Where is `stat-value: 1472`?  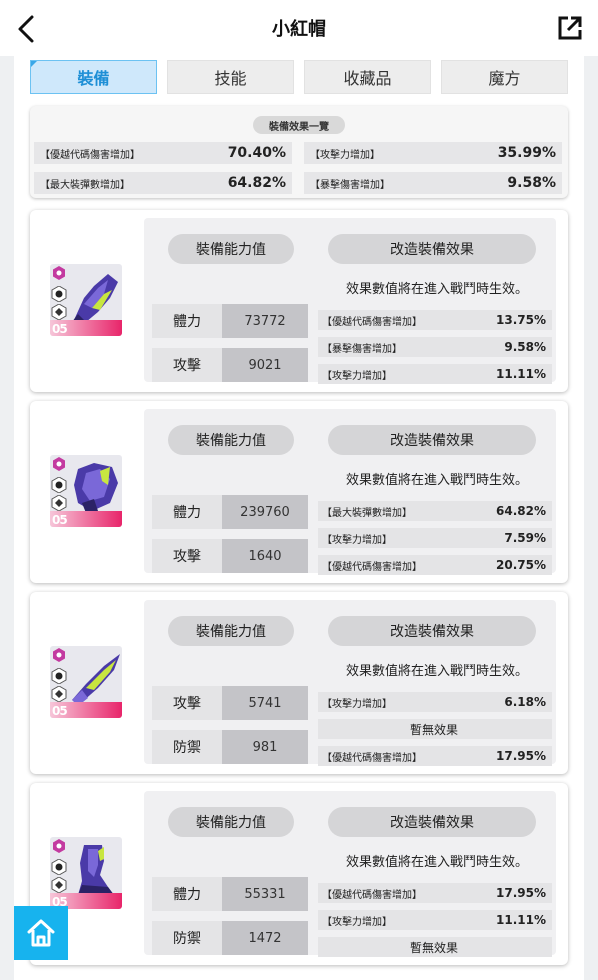 stat-value: 1472 is located at coordinates (265, 938).